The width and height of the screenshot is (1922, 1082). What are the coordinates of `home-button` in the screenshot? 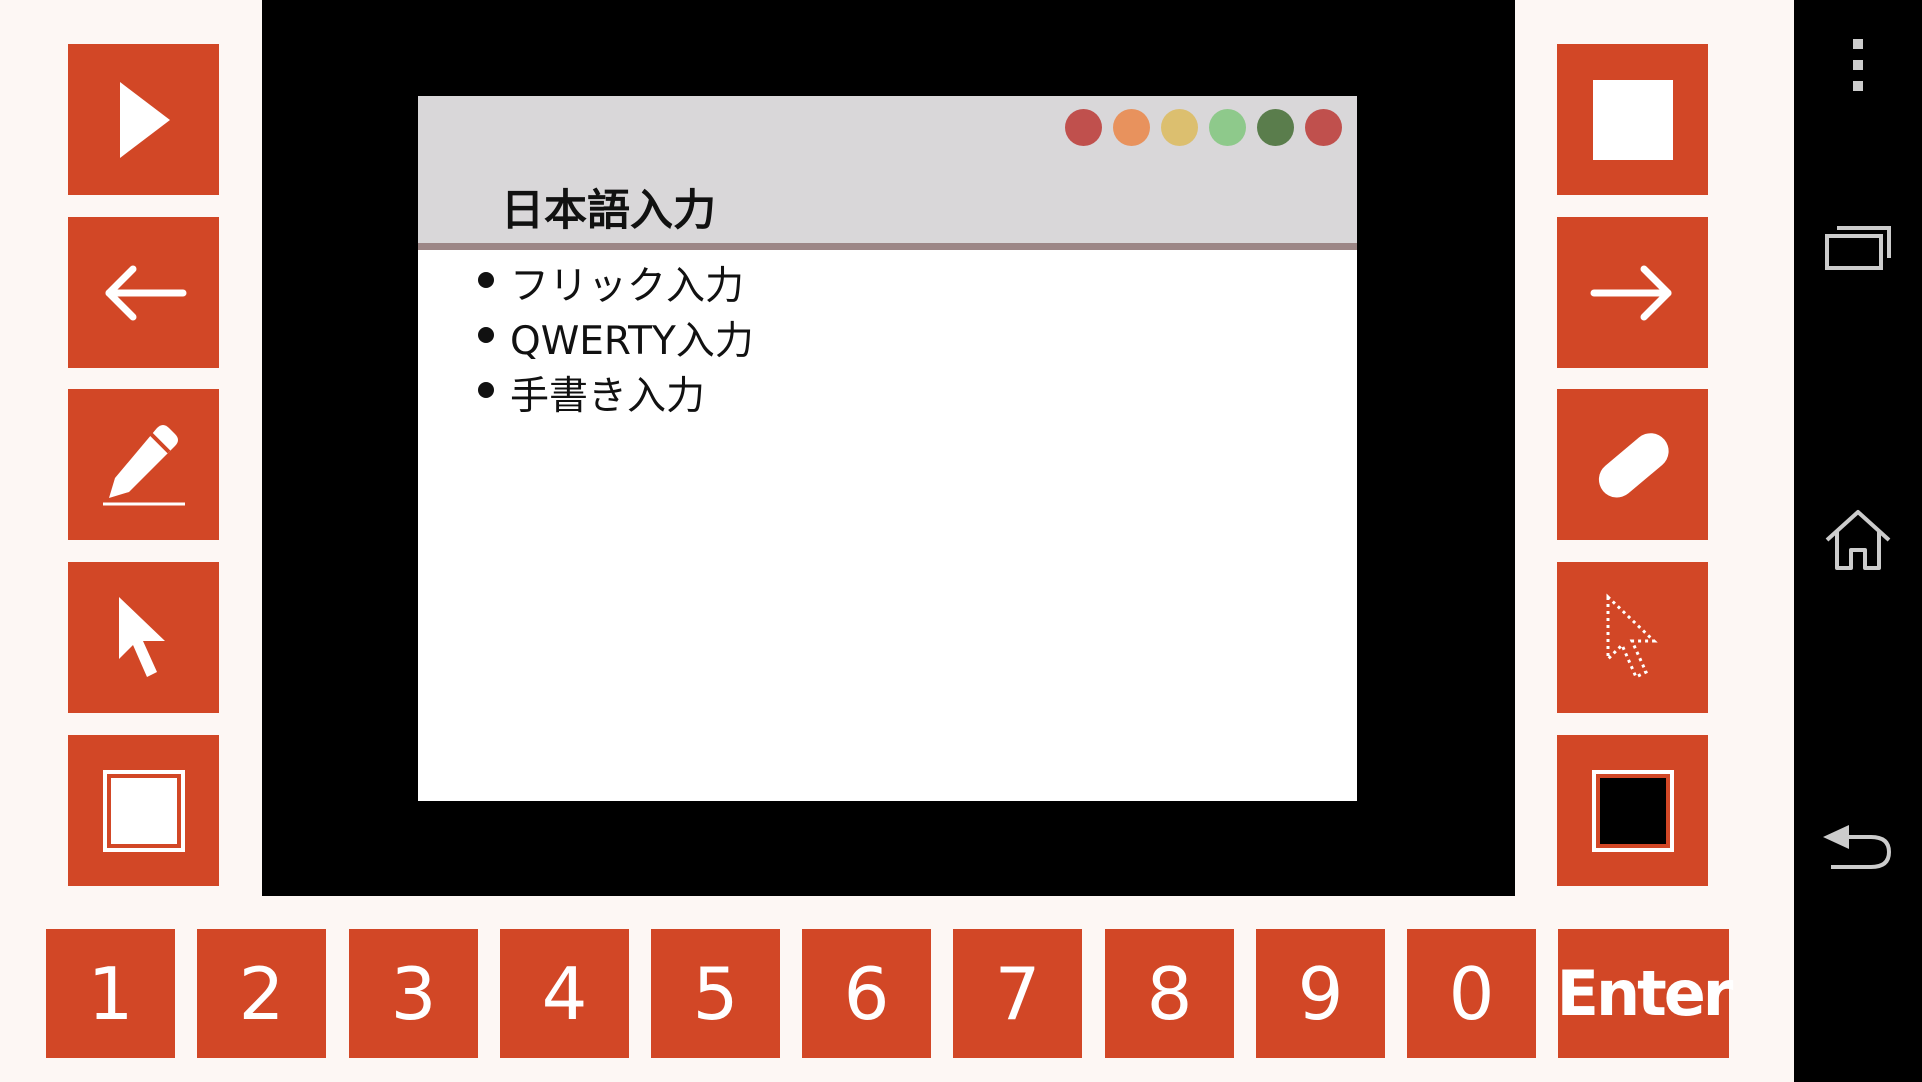 It's located at (1858, 540).